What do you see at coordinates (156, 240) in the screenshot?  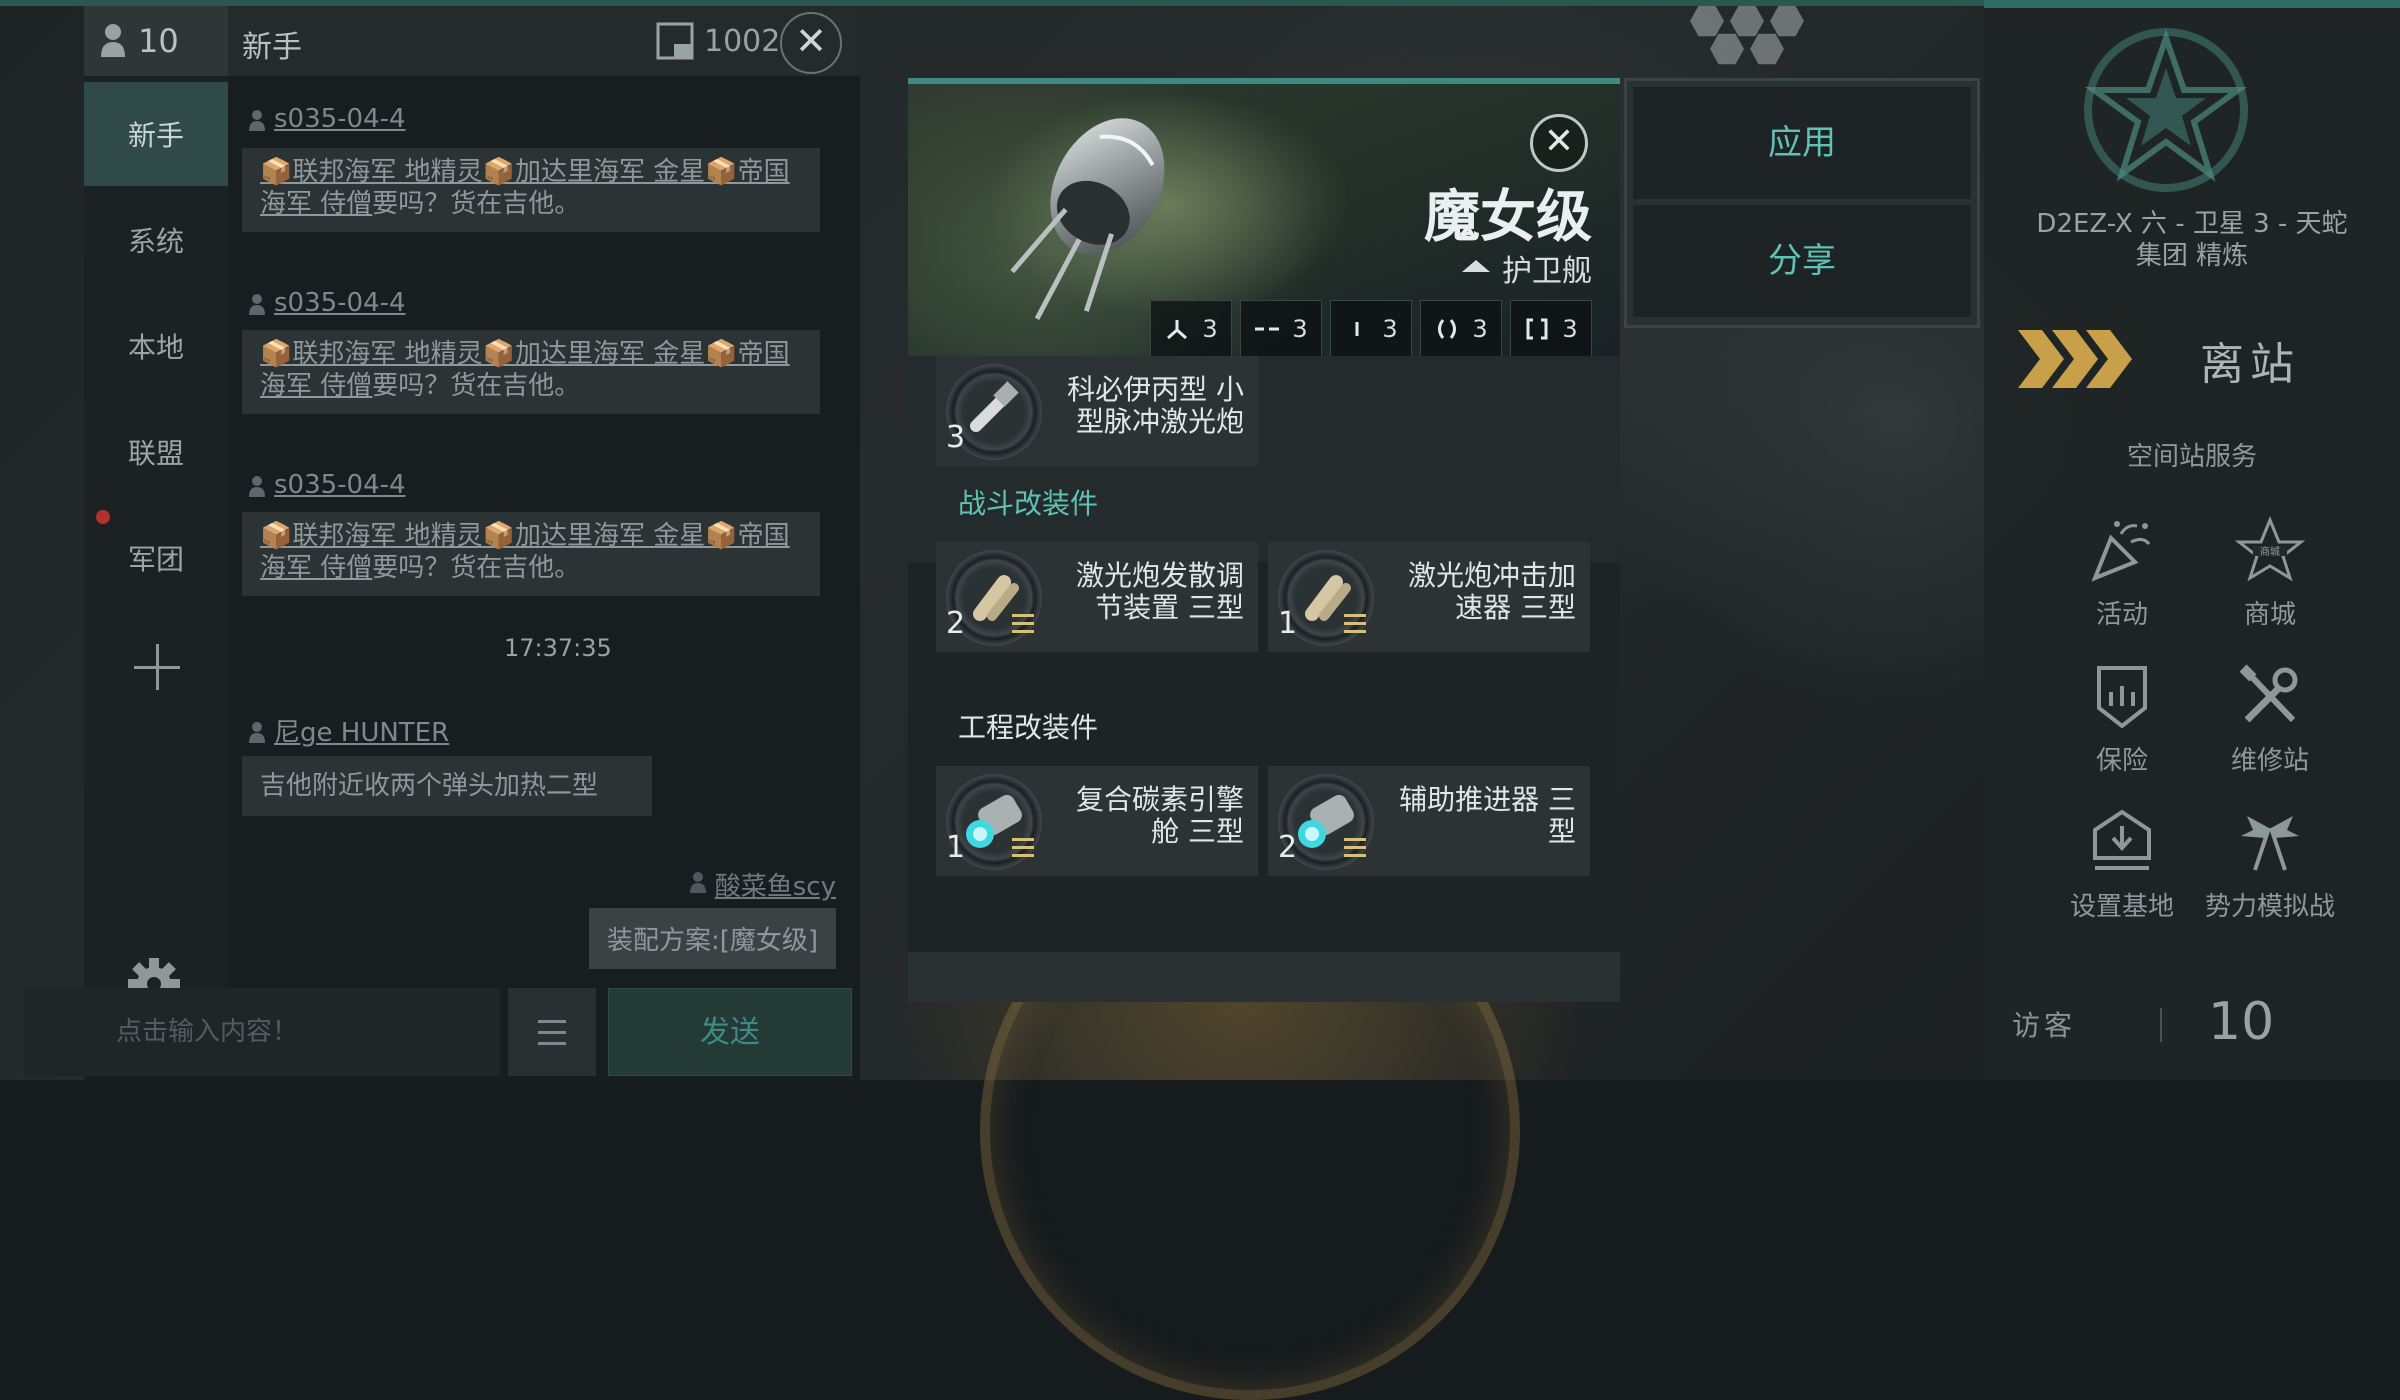 I see `channel-tab-system: 系统` at bounding box center [156, 240].